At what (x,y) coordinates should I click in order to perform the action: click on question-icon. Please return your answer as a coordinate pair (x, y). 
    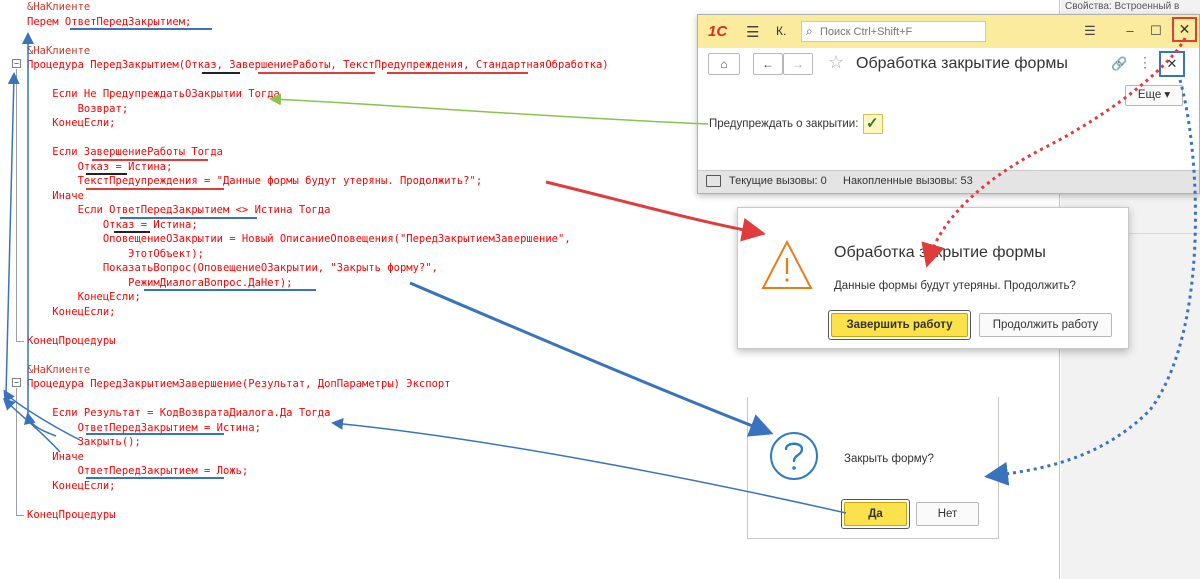
    Looking at the image, I should click on (794, 456).